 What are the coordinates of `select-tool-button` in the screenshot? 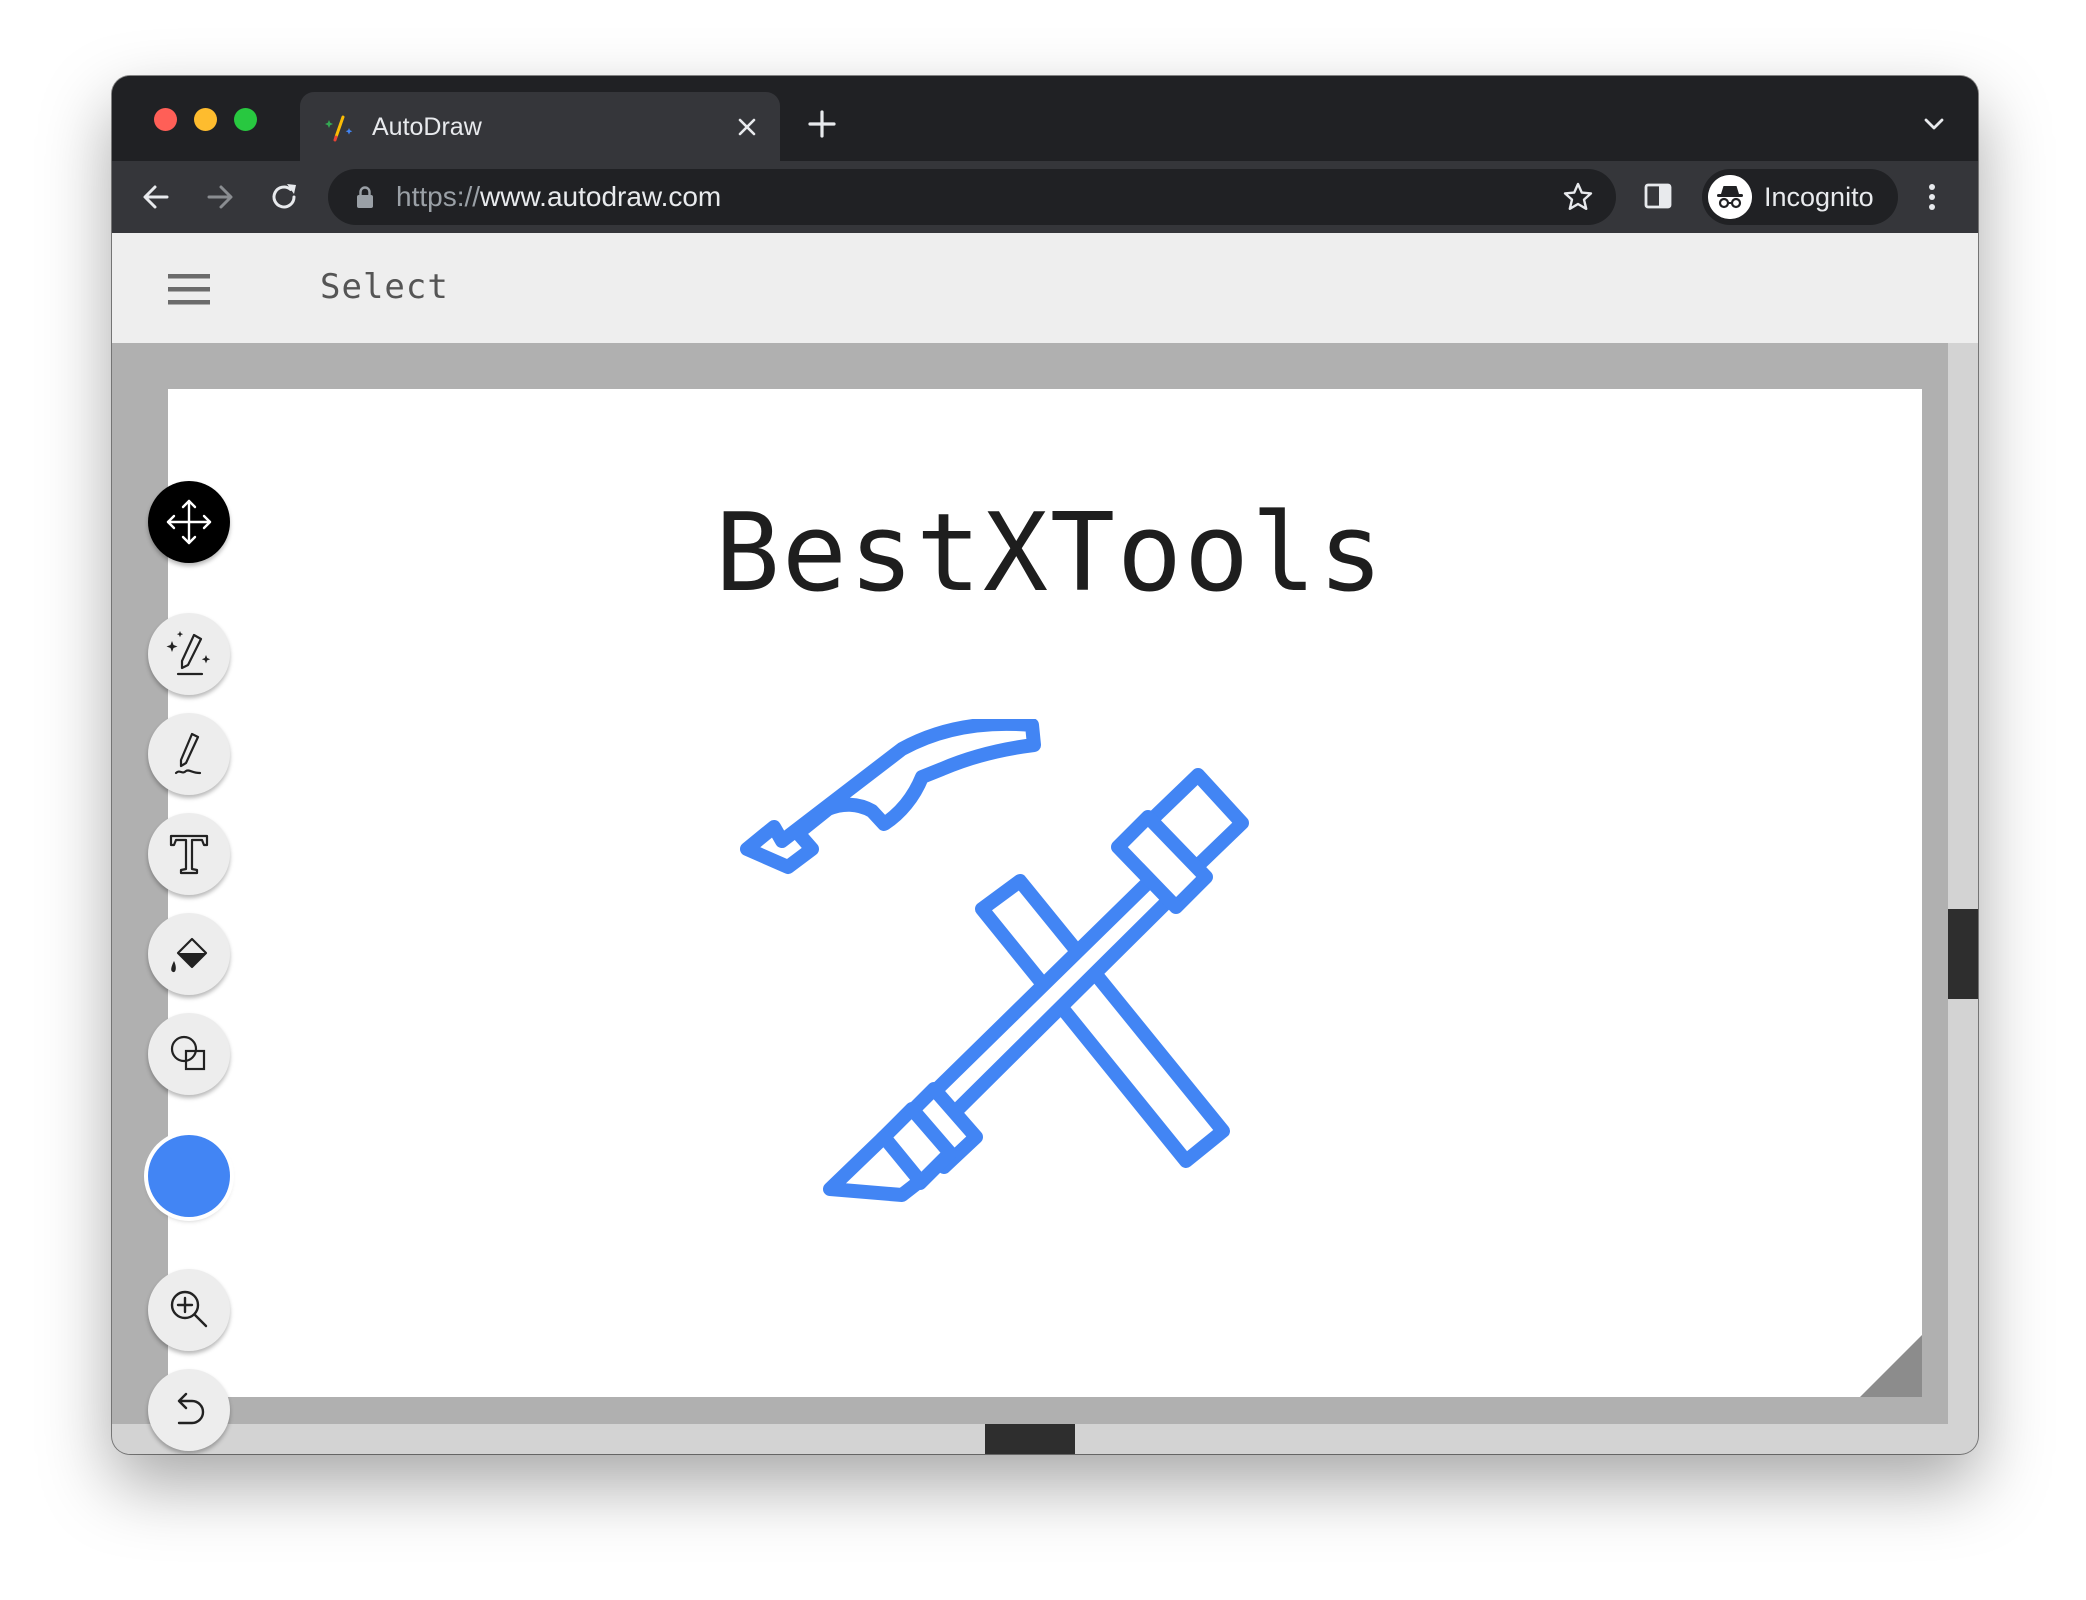 It's located at (189, 522).